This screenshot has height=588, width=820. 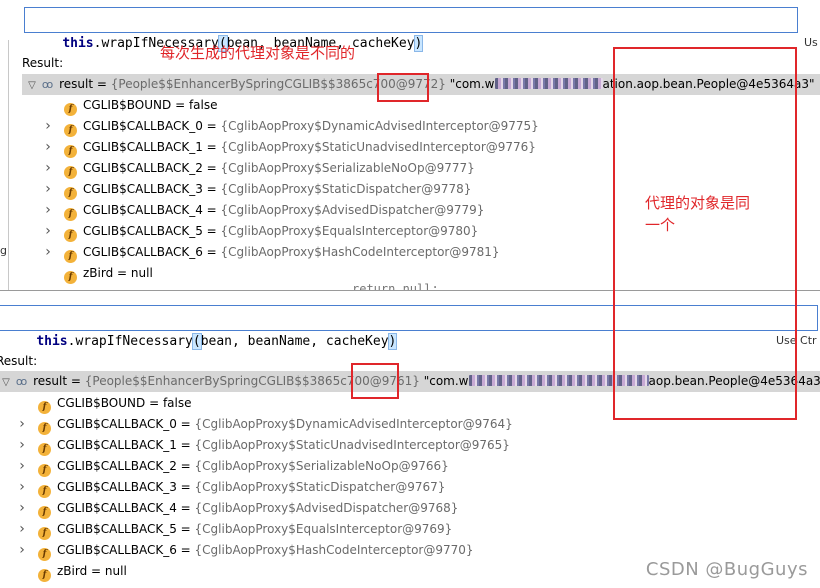 What do you see at coordinates (444, 381) in the screenshot?
I see `result-string-start: "com.w` at bounding box center [444, 381].